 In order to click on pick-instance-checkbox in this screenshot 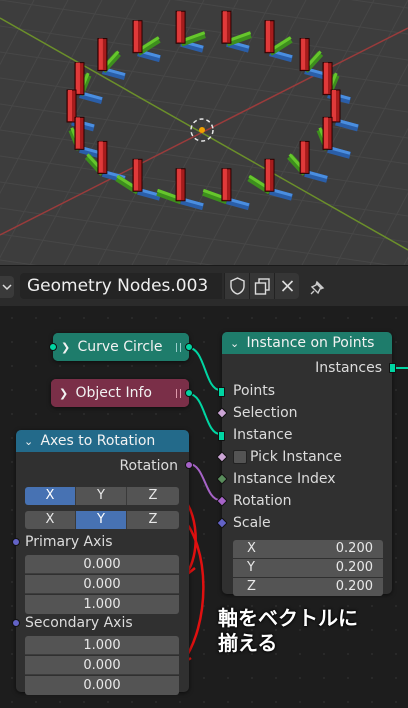, I will do `click(240, 457)`.